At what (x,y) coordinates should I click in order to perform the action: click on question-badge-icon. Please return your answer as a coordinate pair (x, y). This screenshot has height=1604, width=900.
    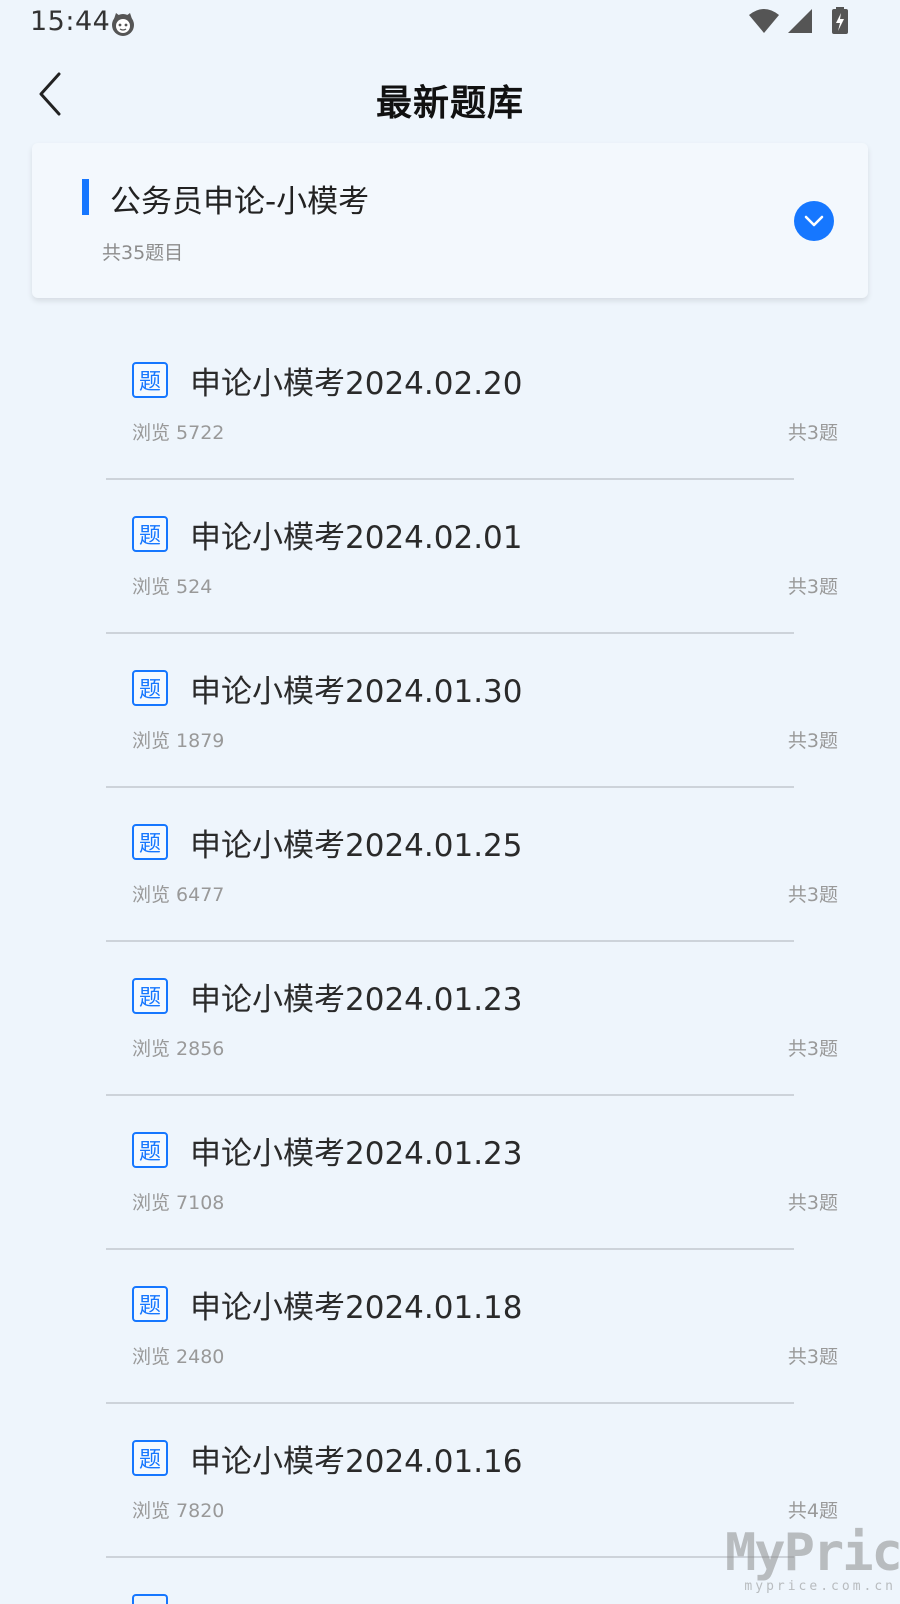
    Looking at the image, I should click on (150, 1599).